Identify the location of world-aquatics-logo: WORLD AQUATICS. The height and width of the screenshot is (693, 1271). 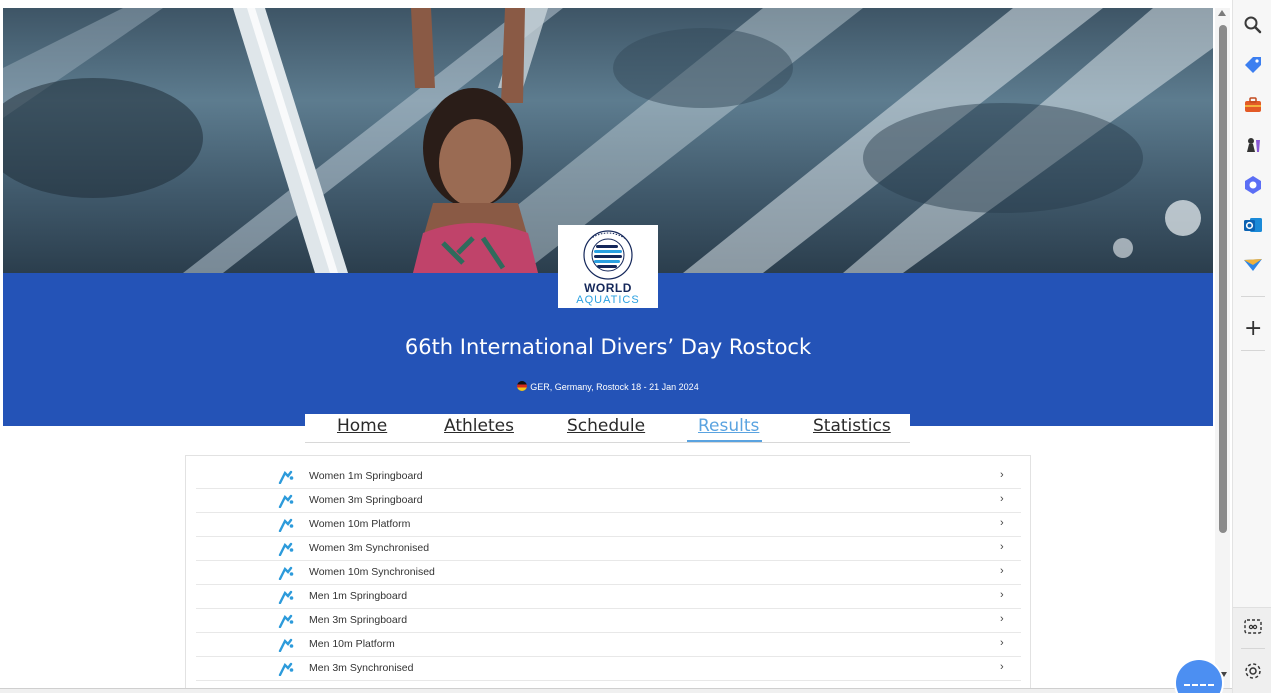
(608, 266).